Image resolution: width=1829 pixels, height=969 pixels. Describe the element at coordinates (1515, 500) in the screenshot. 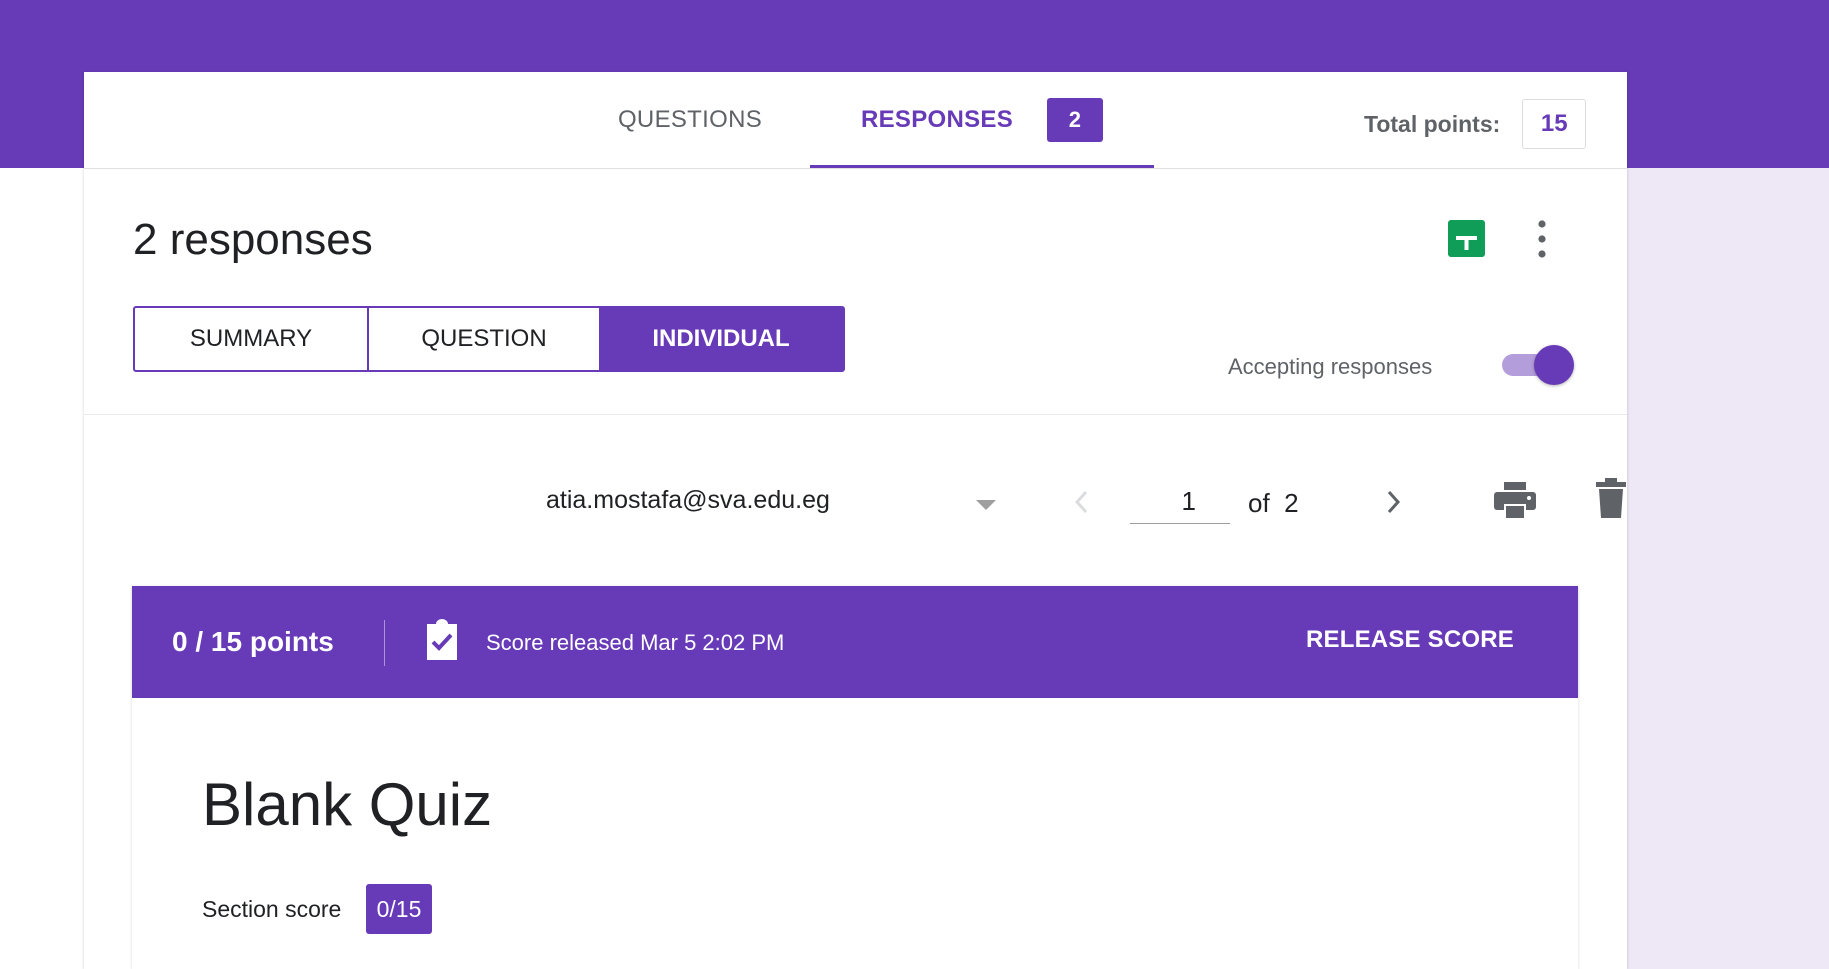

I see `print-icon` at that location.